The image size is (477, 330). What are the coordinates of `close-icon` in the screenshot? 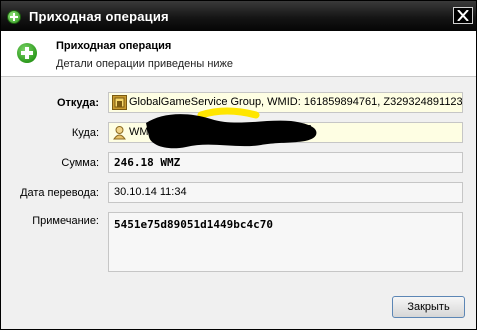 It's located at (463, 15).